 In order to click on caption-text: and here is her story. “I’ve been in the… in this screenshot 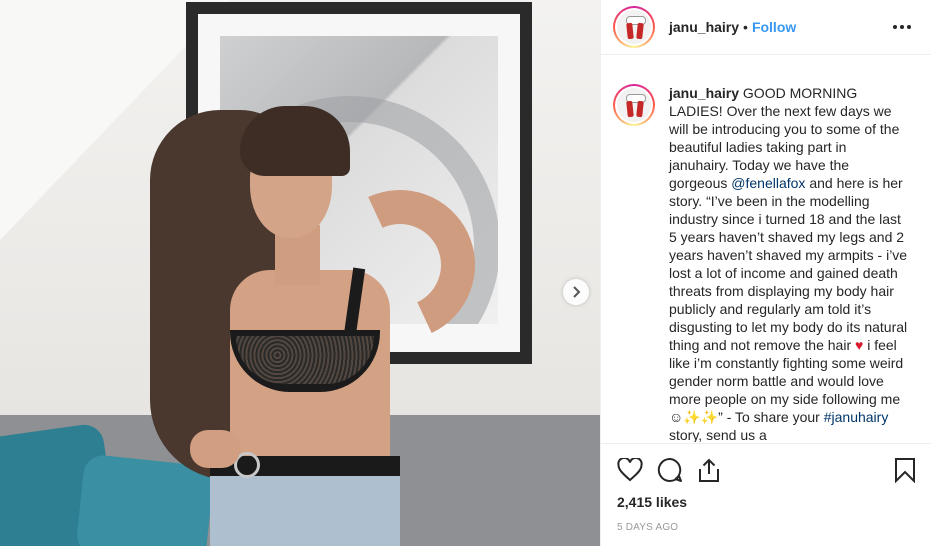, I will do `click(788, 264)`.